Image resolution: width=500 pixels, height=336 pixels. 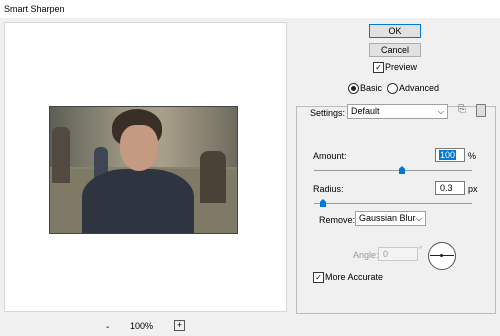 I want to click on ok-button: OK, so click(x=395, y=31).